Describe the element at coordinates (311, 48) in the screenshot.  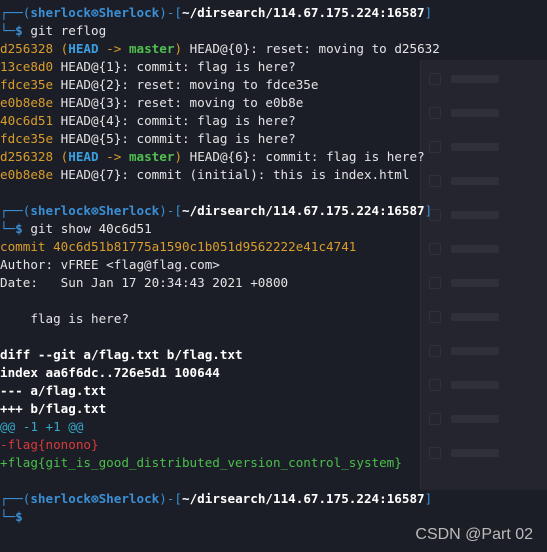
I see `reflog-text: HEAD@{0}: reset: moving to d25632` at that location.